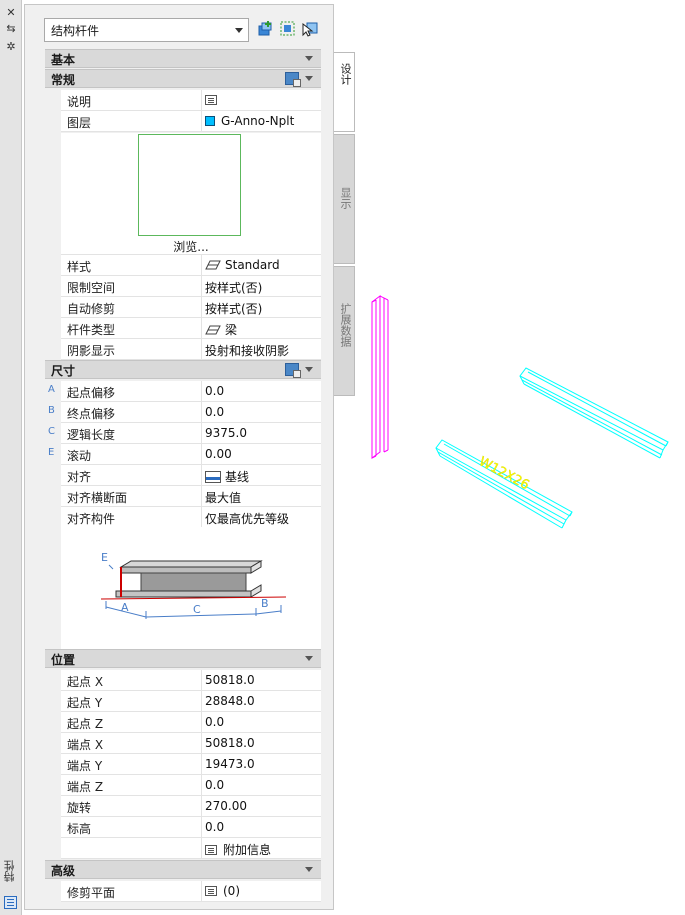  What do you see at coordinates (262, 891) in the screenshot?
I see `trim-planes-value: (0)` at bounding box center [262, 891].